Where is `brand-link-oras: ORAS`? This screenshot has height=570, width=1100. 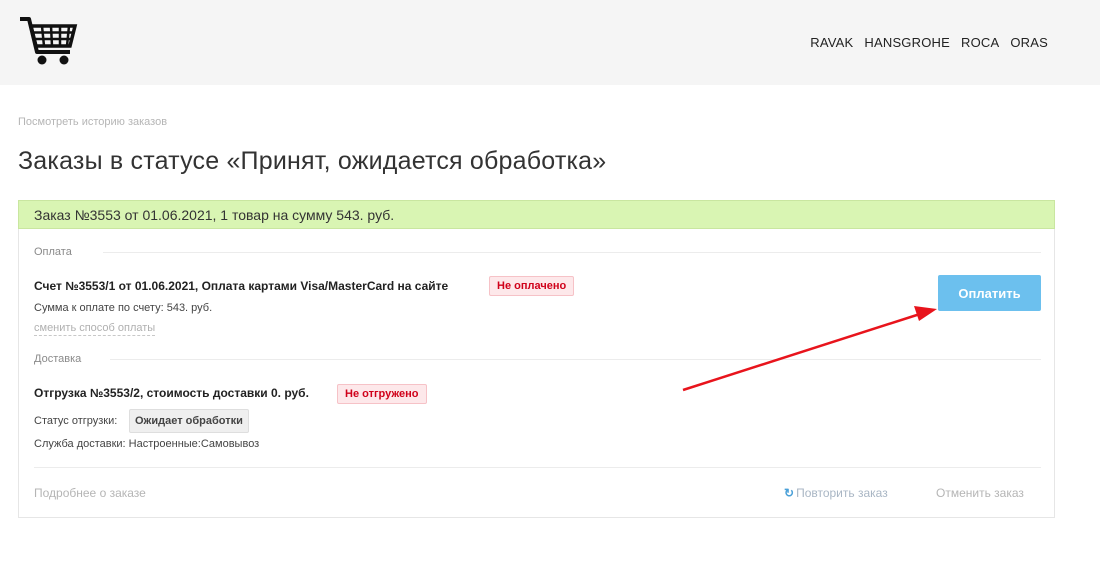
brand-link-oras: ORAS is located at coordinates (1029, 42).